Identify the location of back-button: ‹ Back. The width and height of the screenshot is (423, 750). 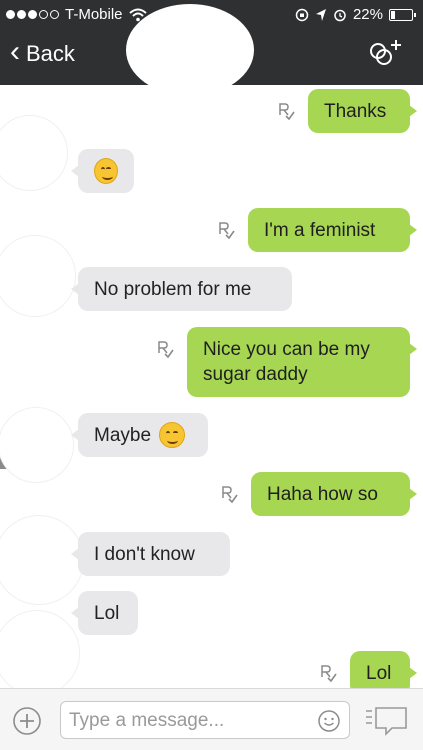
(42, 51).